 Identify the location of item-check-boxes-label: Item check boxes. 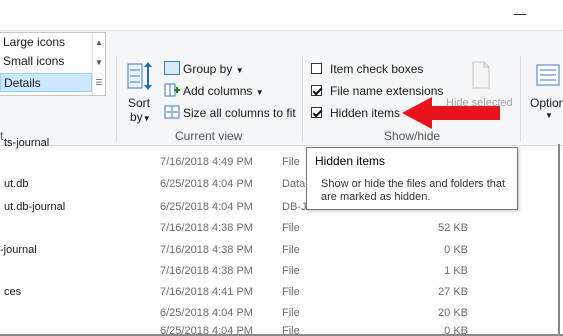
(376, 69).